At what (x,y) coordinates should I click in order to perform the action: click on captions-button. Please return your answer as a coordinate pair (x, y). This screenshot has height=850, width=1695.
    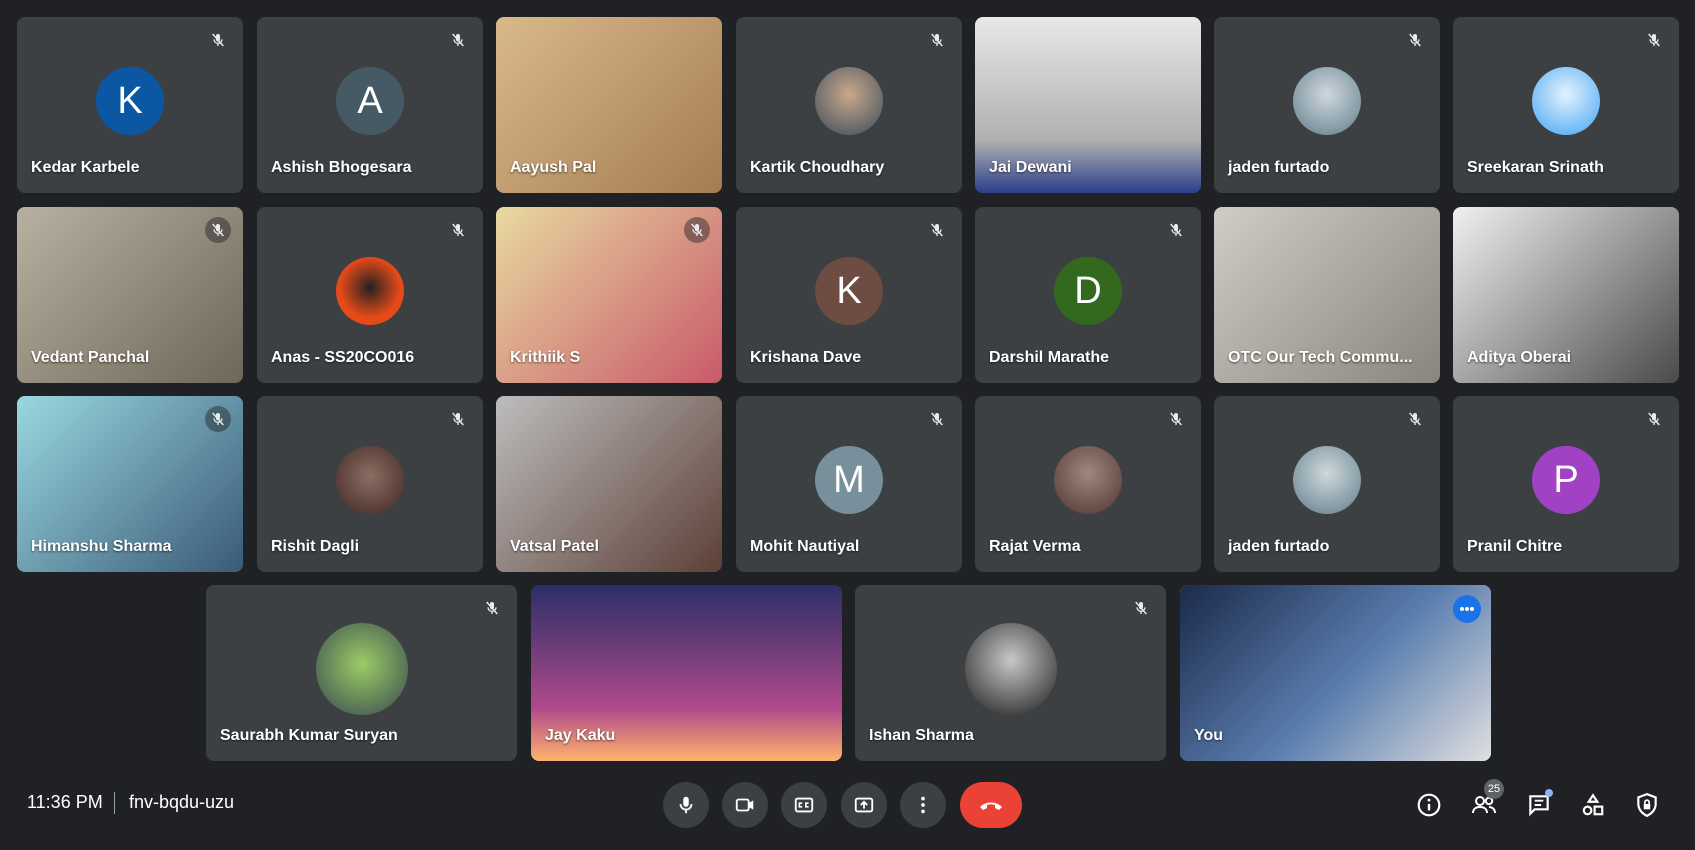
    Looking at the image, I should click on (804, 805).